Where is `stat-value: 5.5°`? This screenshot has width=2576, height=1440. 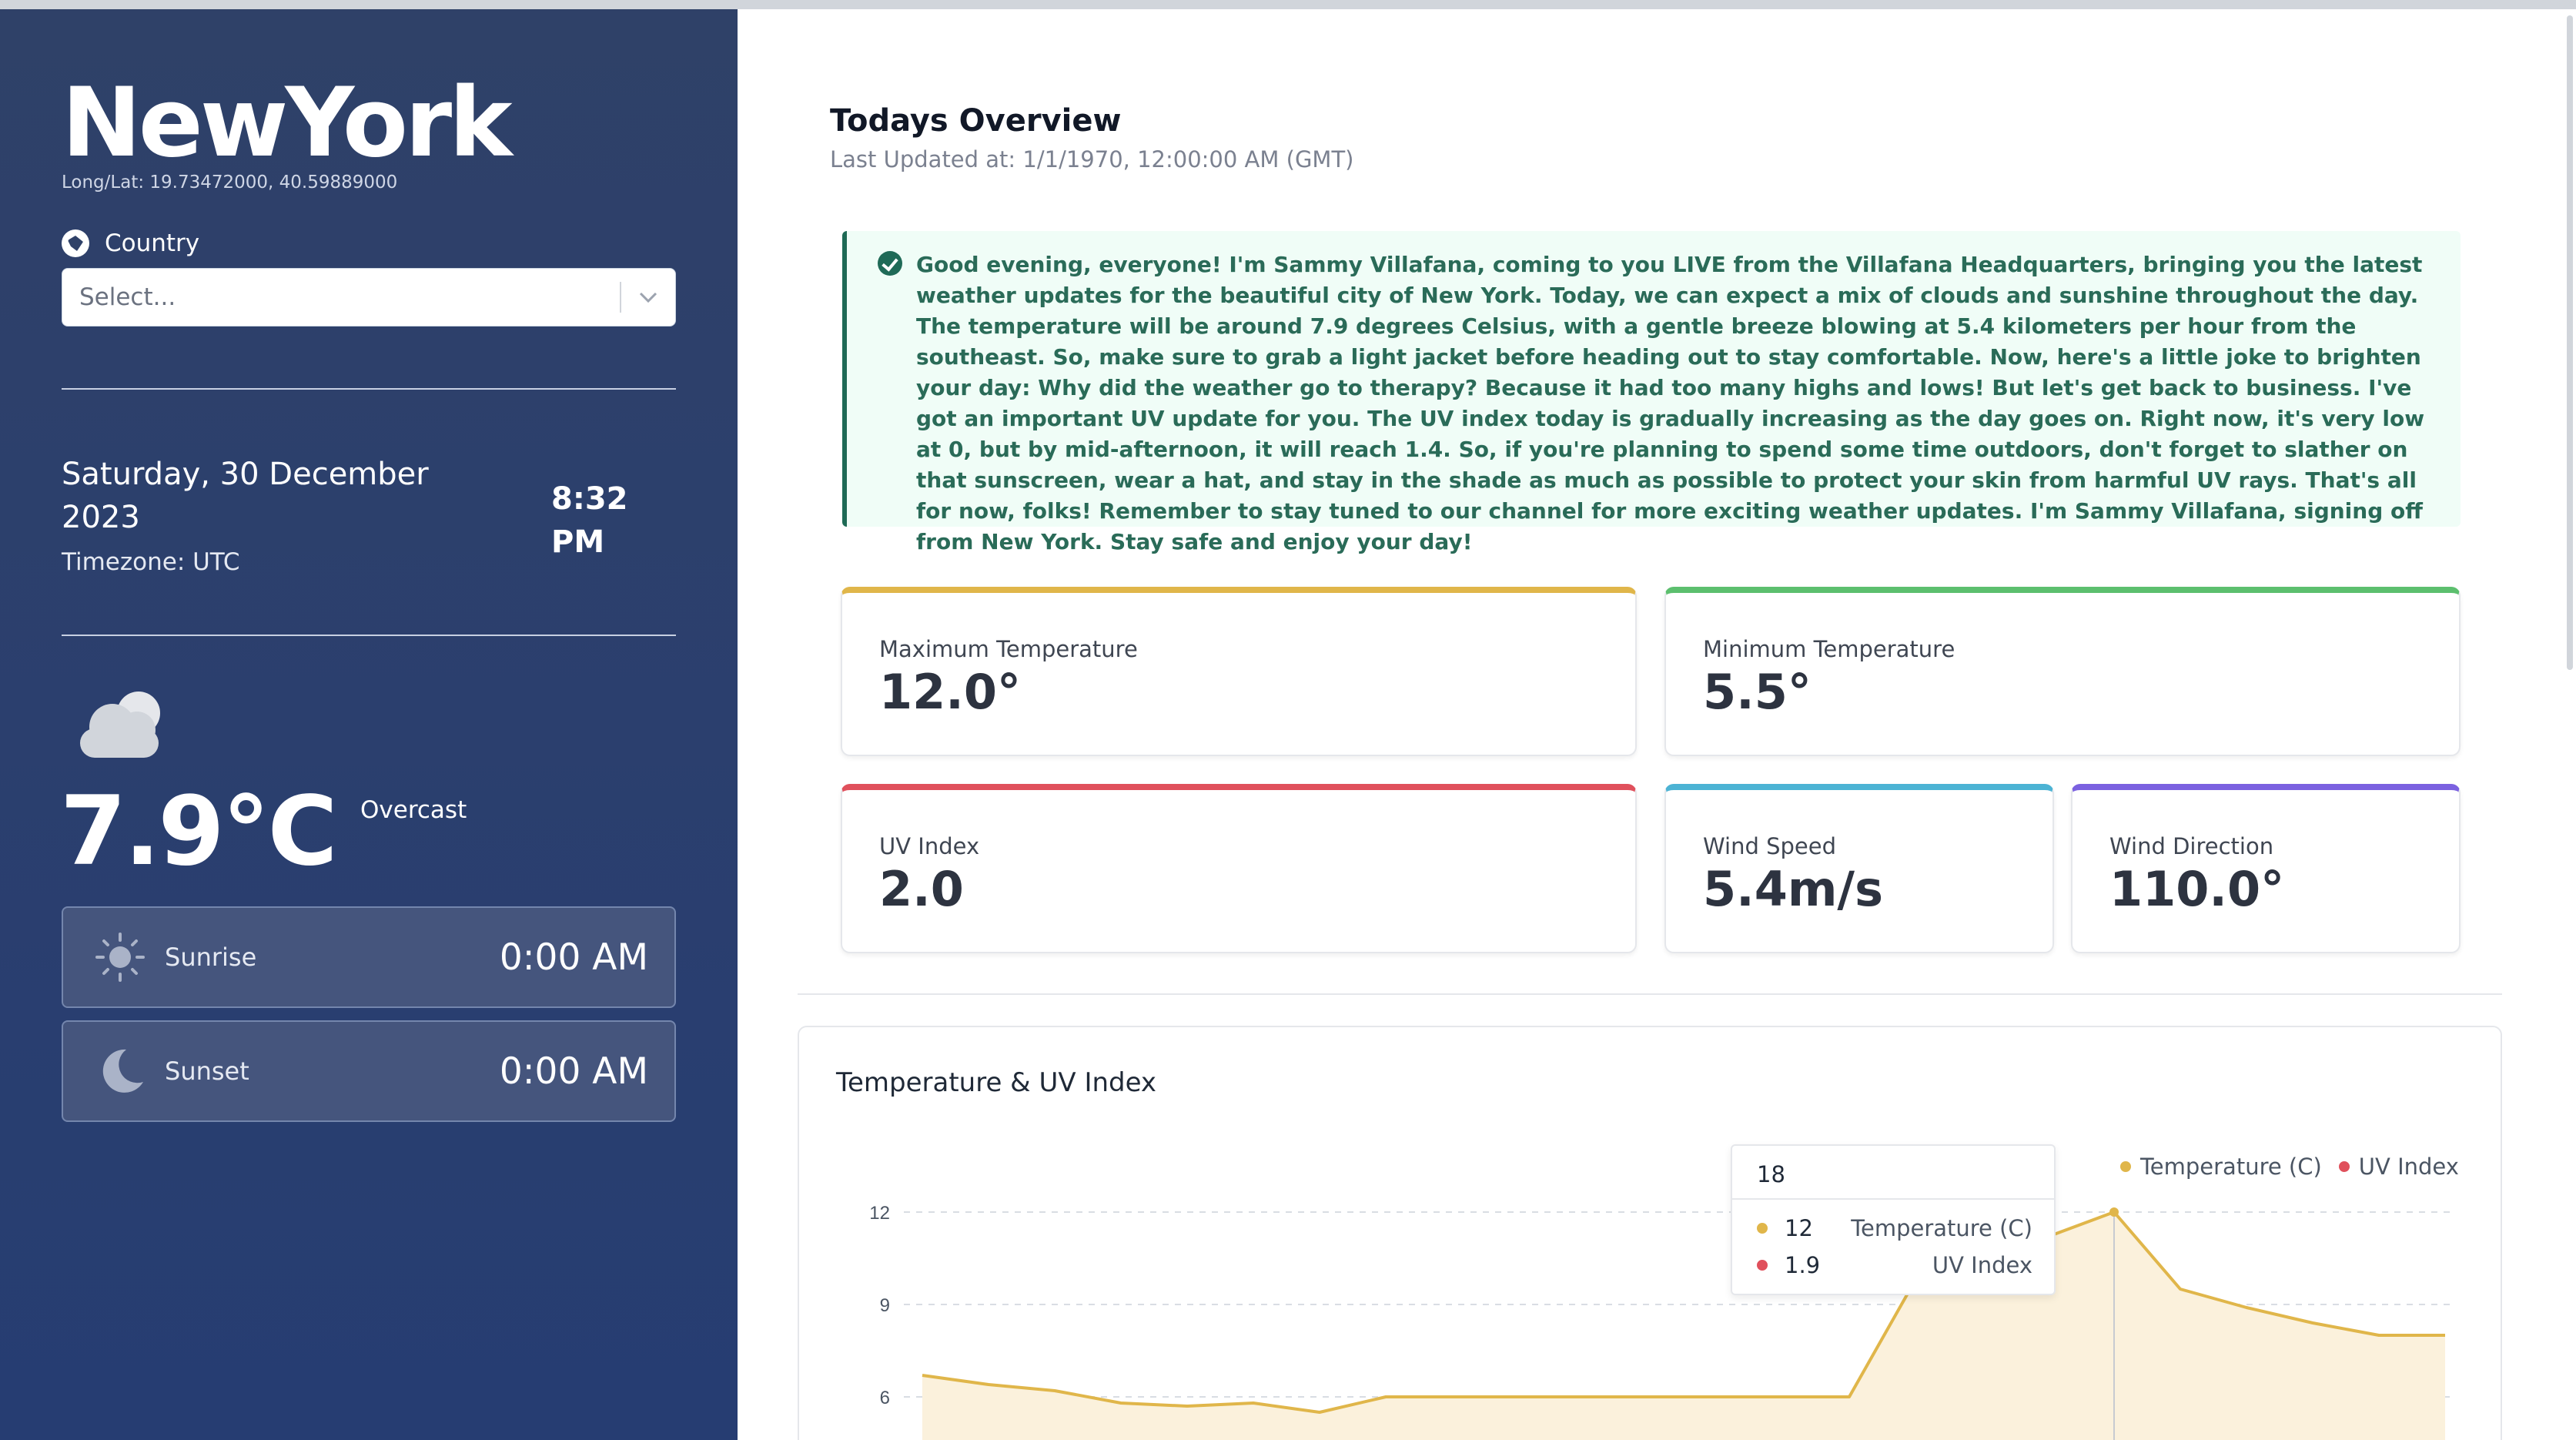
stat-value: 5.5° is located at coordinates (1757, 692).